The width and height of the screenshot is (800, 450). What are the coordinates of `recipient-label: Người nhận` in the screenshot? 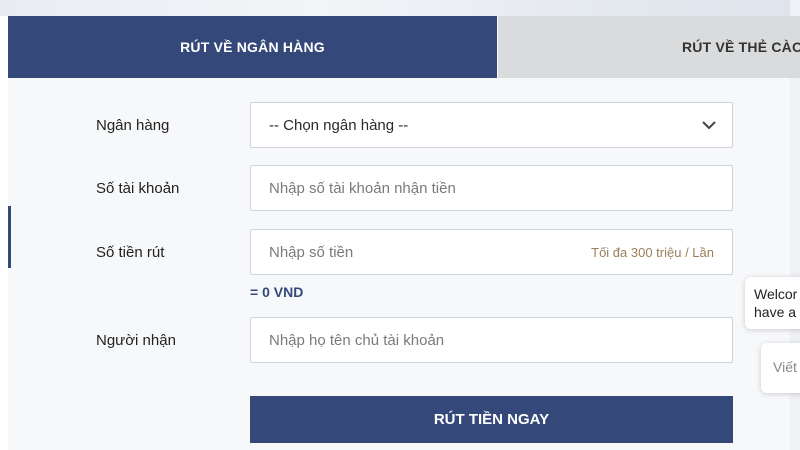 It's located at (136, 340).